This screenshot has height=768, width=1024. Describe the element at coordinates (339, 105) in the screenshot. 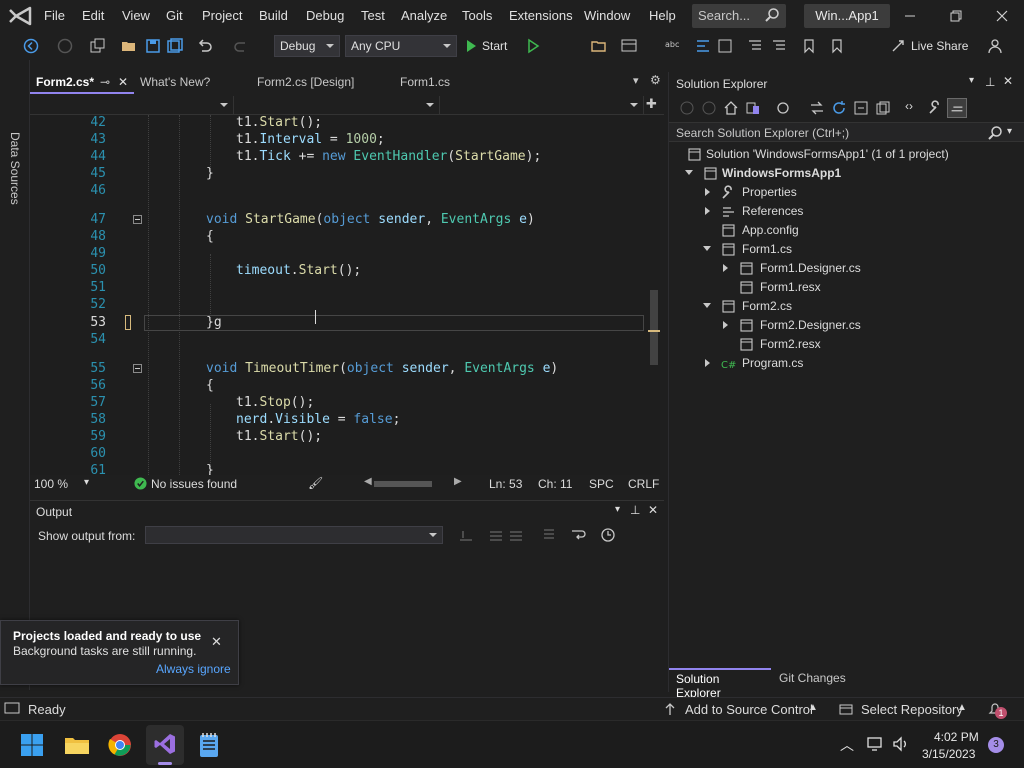

I see `type-dropdown` at that location.